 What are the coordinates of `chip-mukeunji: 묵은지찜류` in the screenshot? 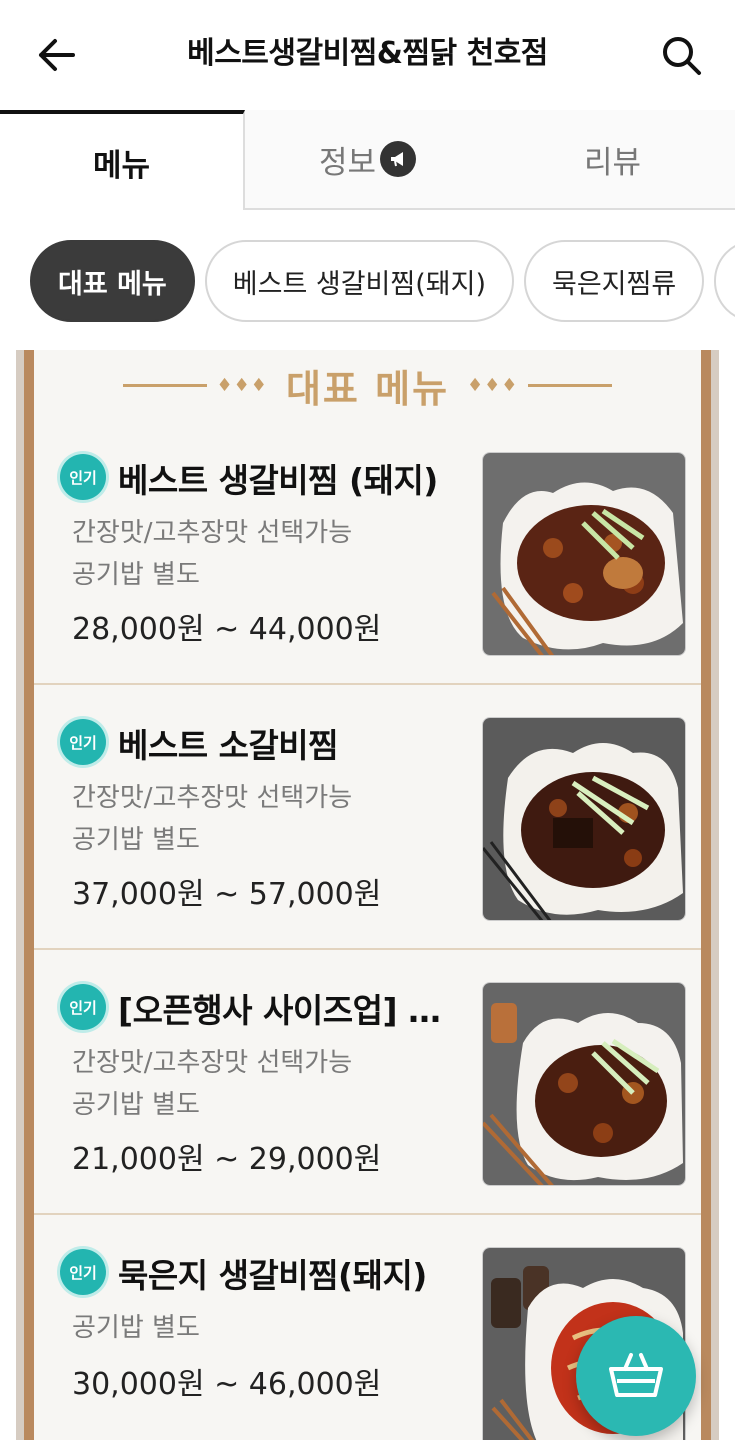 It's located at (614, 281).